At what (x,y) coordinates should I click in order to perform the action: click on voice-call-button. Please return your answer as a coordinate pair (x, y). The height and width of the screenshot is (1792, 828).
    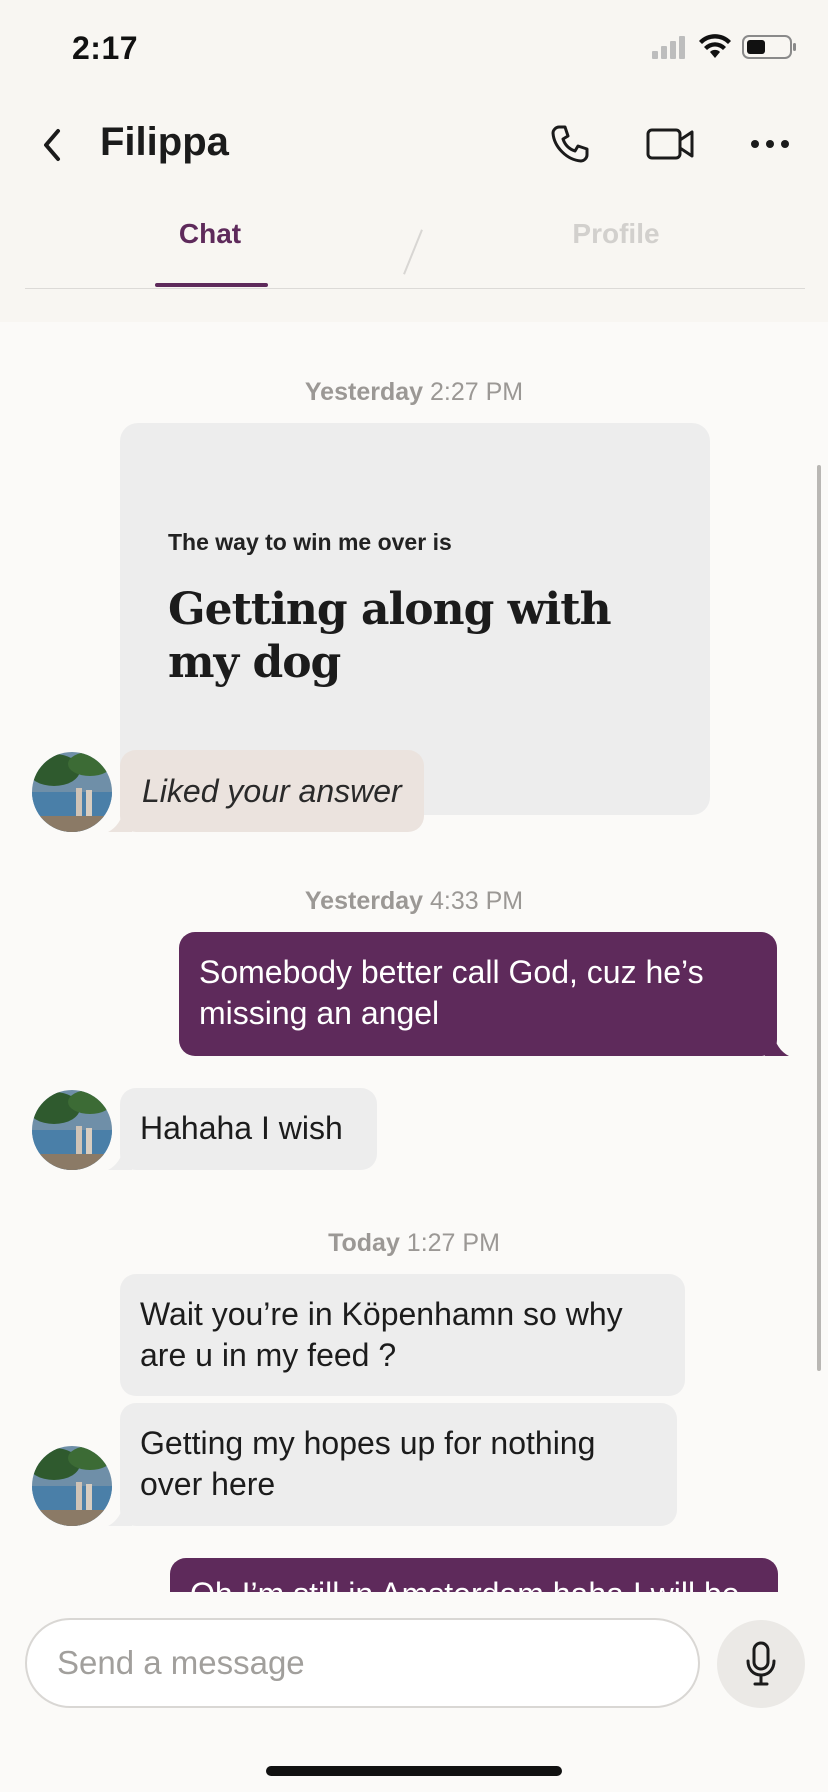
    Looking at the image, I should click on (570, 144).